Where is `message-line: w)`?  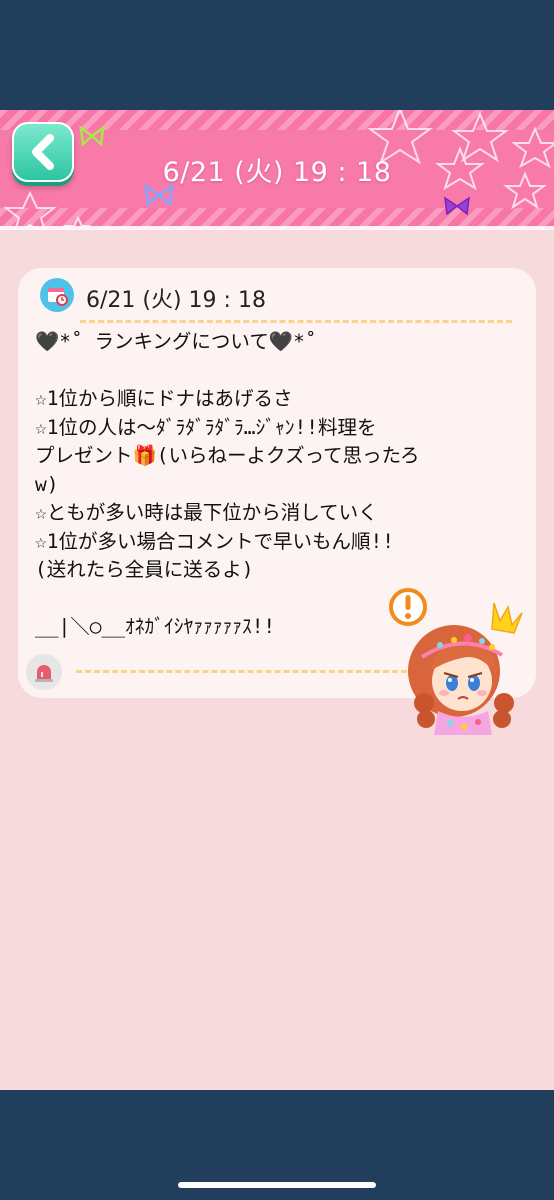
message-line: w) is located at coordinates (47, 484).